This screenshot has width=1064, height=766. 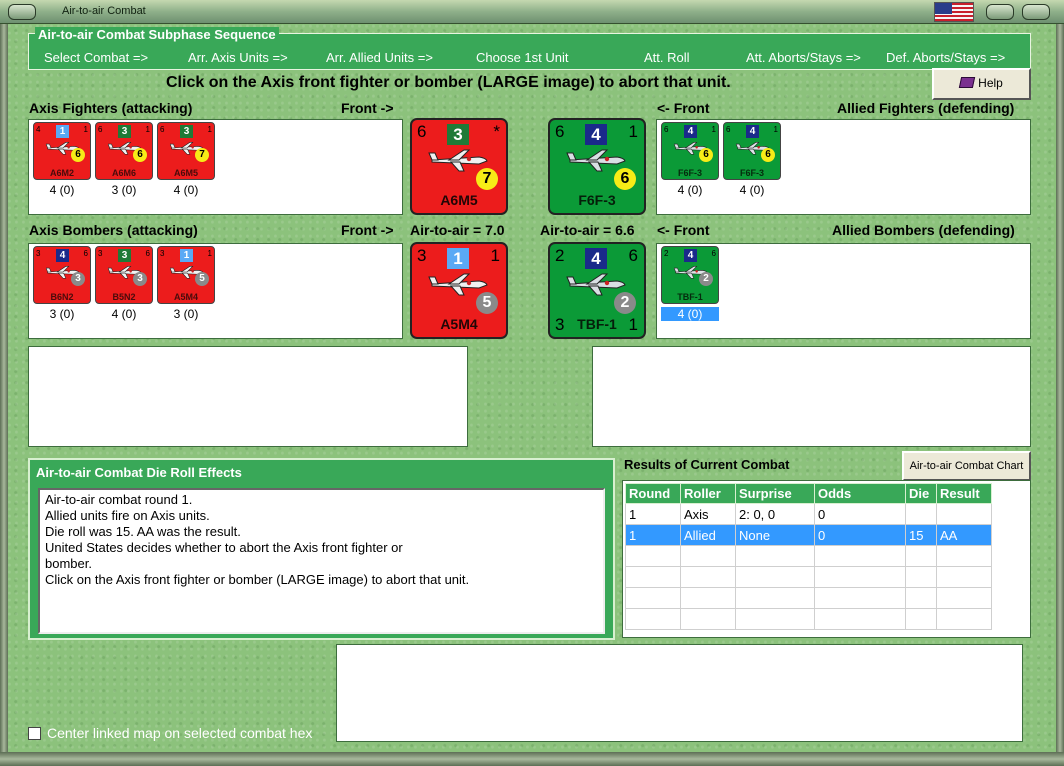 I want to click on counter-unit-name: B5N2, so click(x=124, y=297).